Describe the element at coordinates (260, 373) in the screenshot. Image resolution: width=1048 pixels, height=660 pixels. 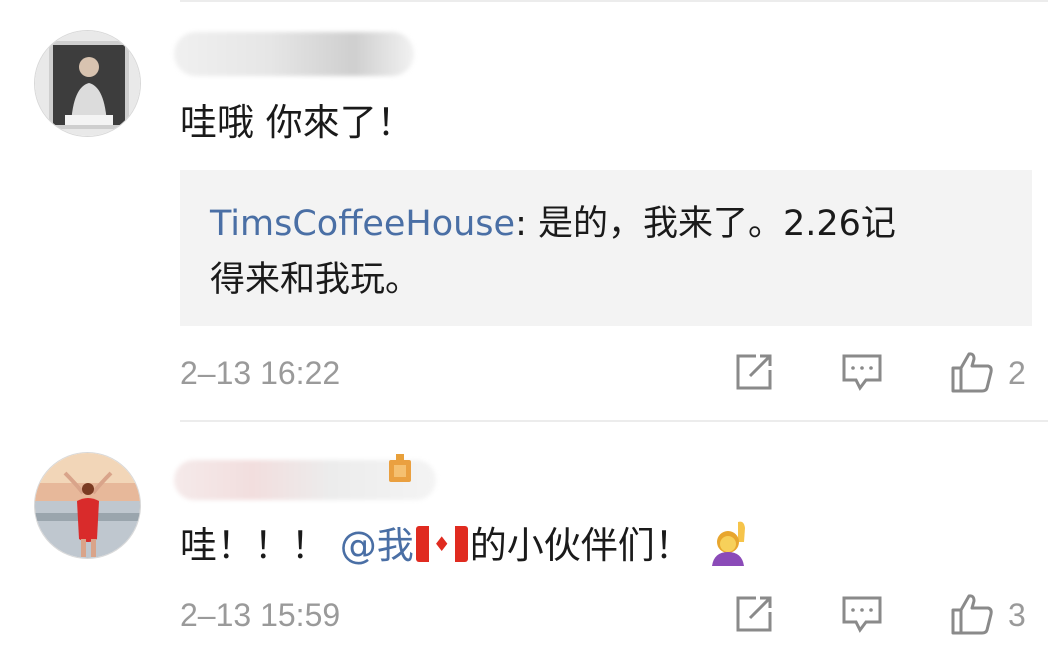
I see `timestamp: 2–13 16:22` at that location.